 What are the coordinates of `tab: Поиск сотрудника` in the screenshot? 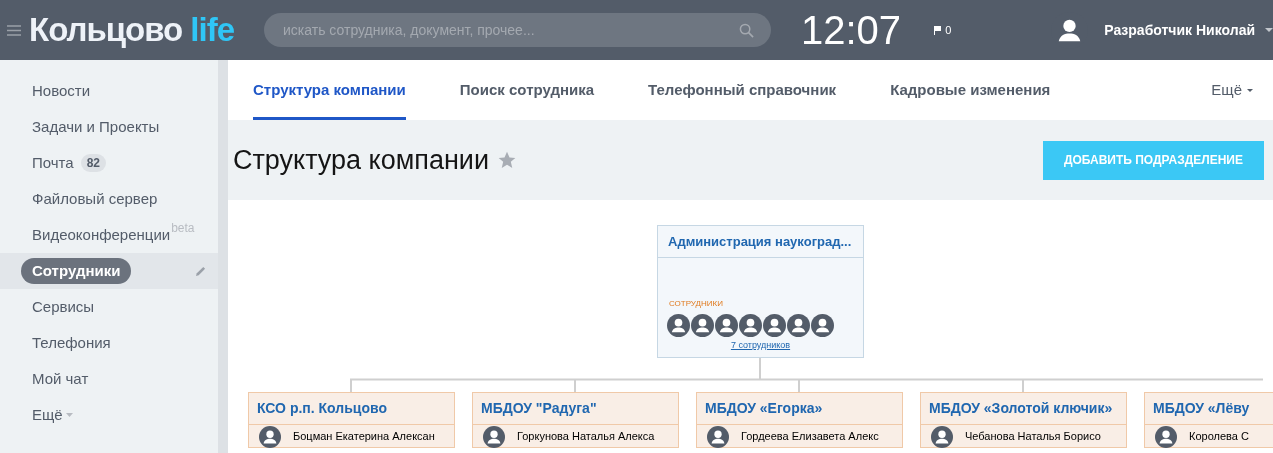 It's located at (527, 90).